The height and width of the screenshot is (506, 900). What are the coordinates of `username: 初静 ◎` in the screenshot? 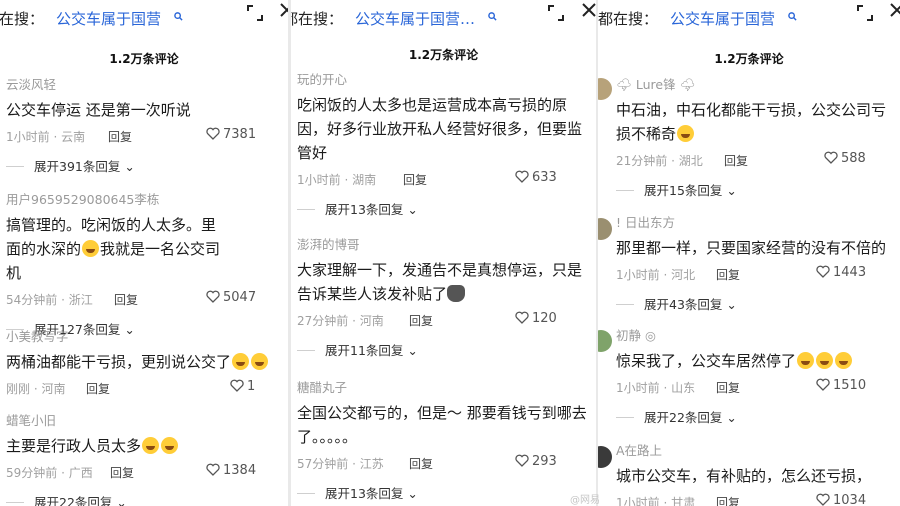 It's located at (758, 334).